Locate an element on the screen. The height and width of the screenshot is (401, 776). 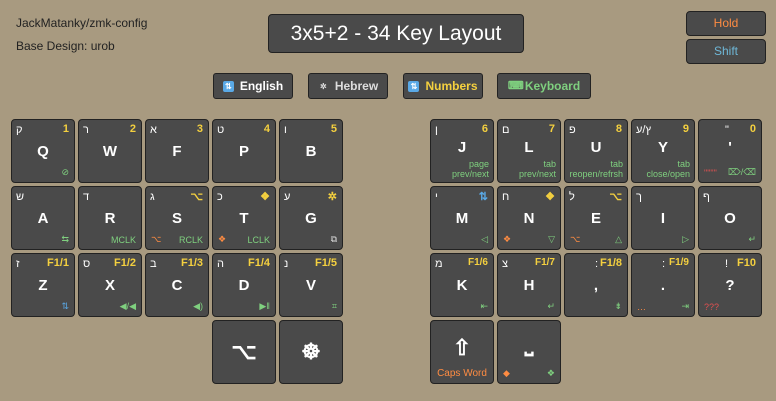
key-h: צ F1/7 H ↵ is located at coordinates (529, 285).